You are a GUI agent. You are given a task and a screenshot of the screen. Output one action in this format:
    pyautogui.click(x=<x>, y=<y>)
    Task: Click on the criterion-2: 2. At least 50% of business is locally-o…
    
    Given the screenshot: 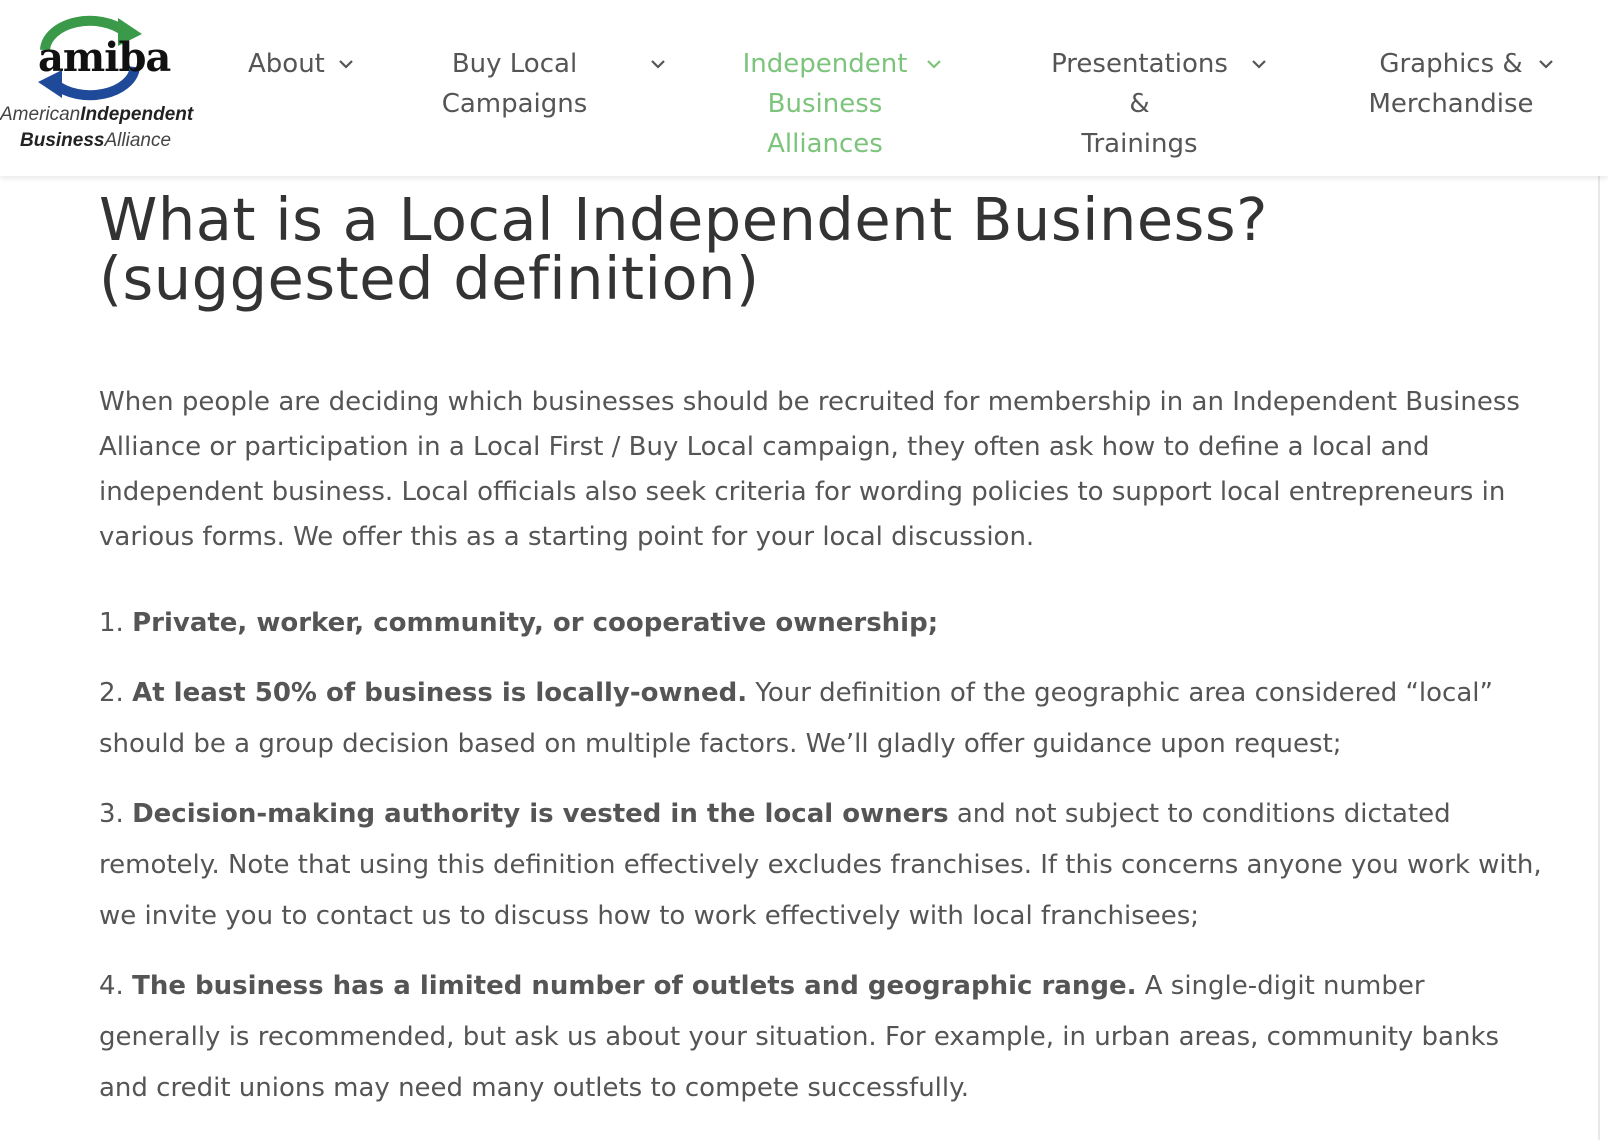 What is the action you would take?
    pyautogui.click(x=824, y=719)
    